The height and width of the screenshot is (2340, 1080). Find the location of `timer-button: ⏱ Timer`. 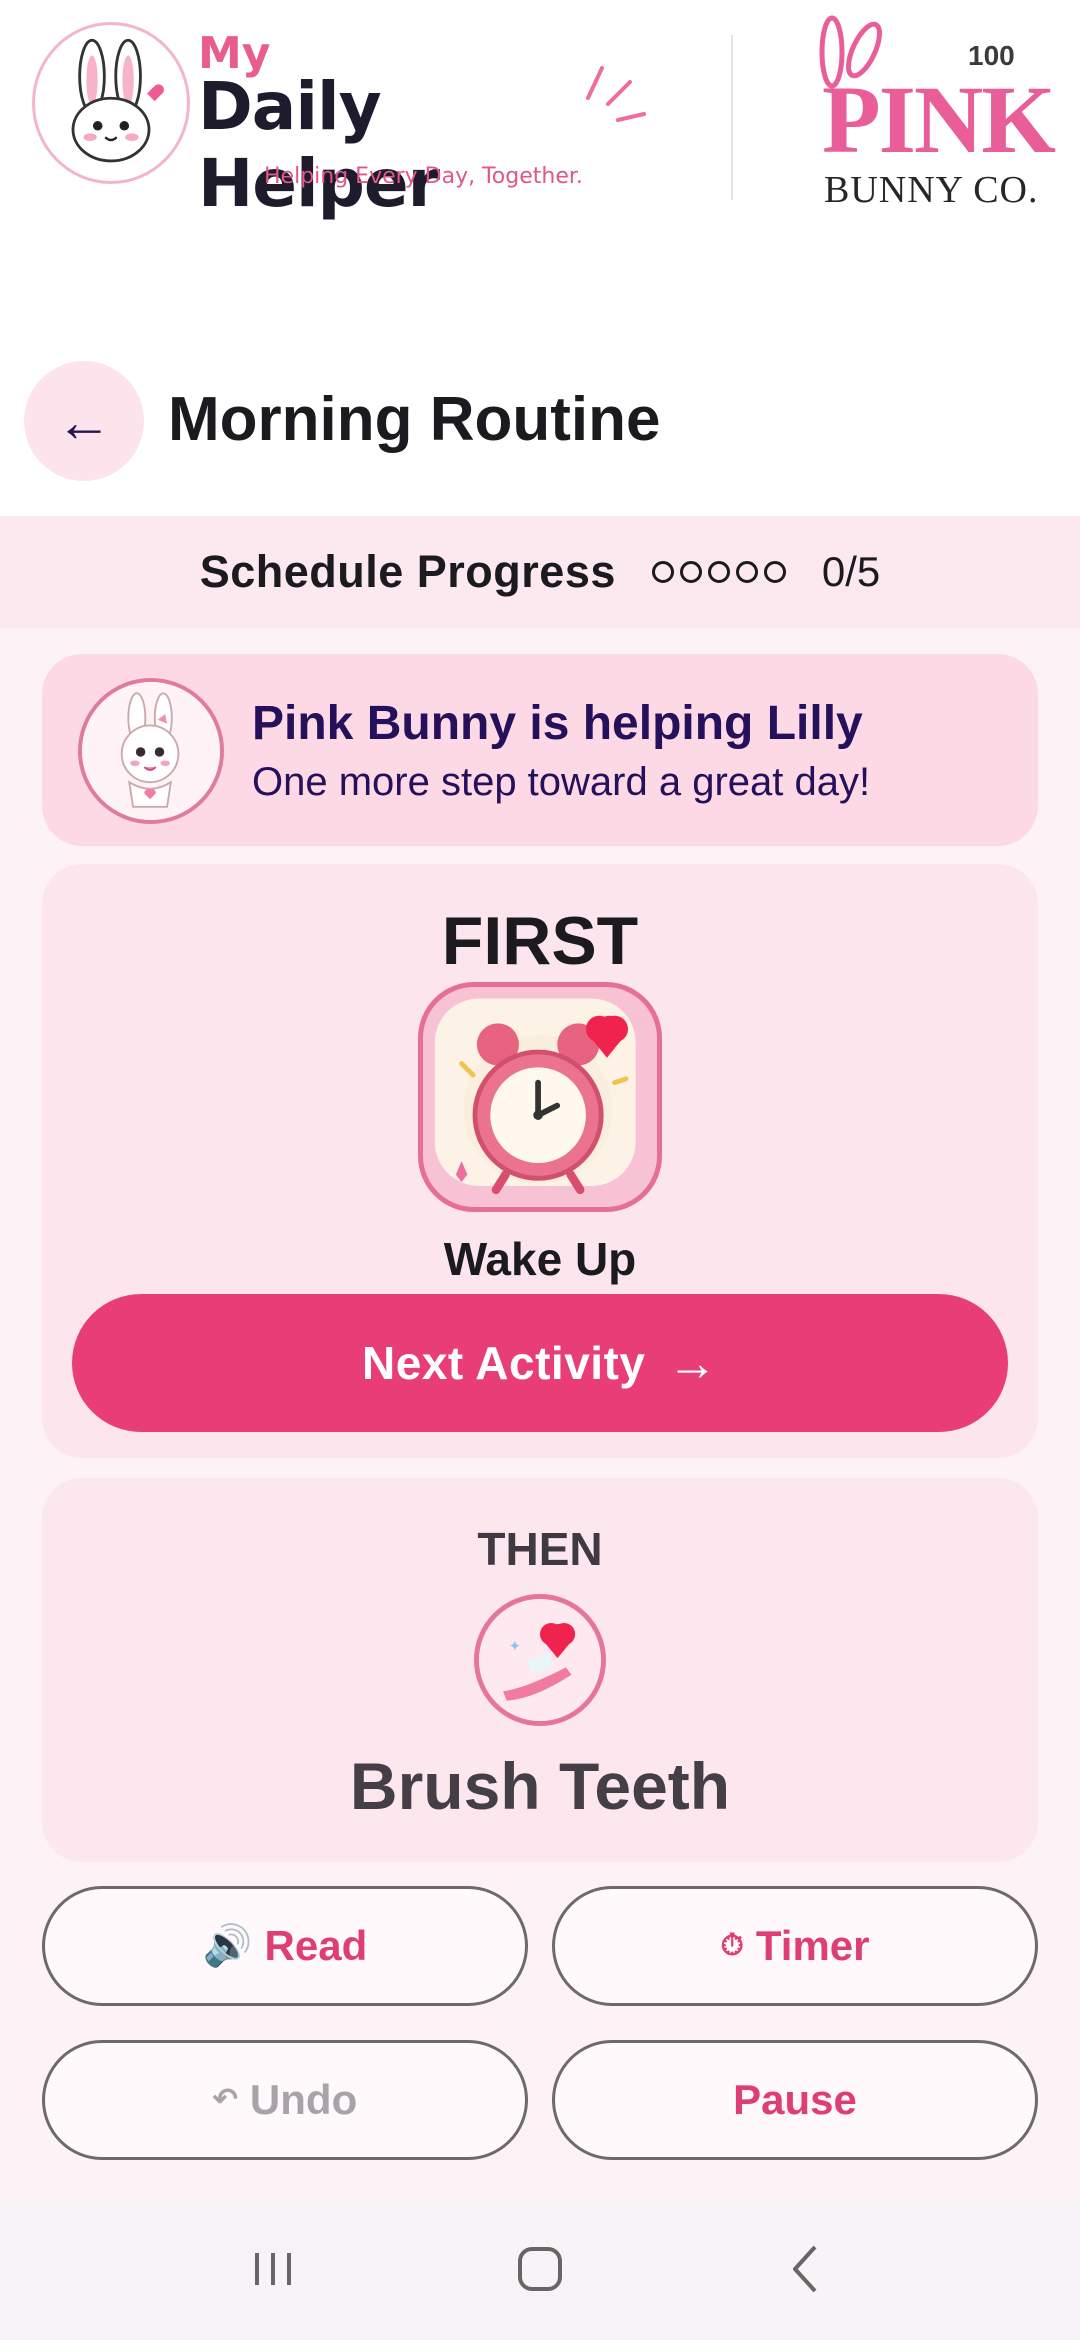

timer-button: ⏱ Timer is located at coordinates (795, 1946).